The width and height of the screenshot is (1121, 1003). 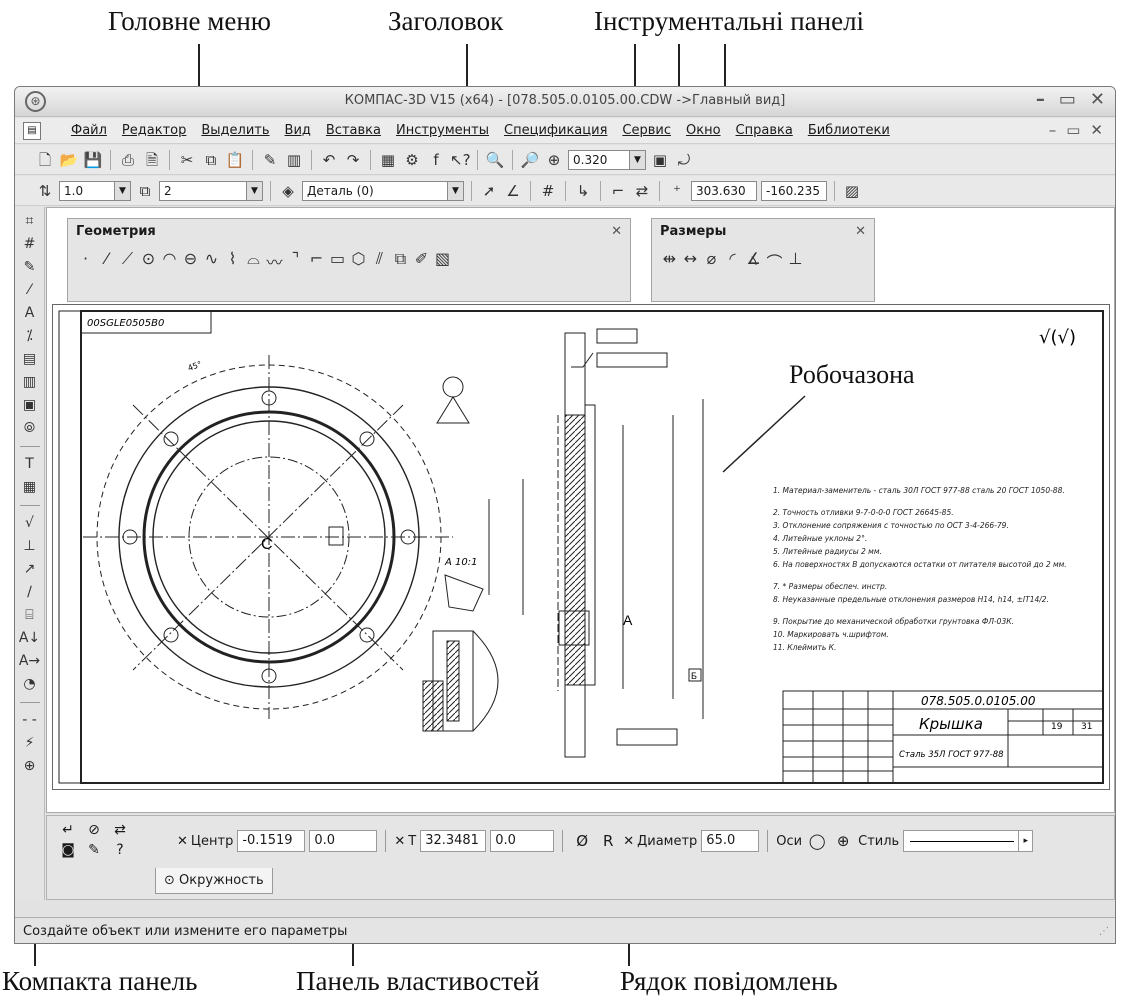 I want to click on object-field: Деталь (0), so click(x=375, y=191).